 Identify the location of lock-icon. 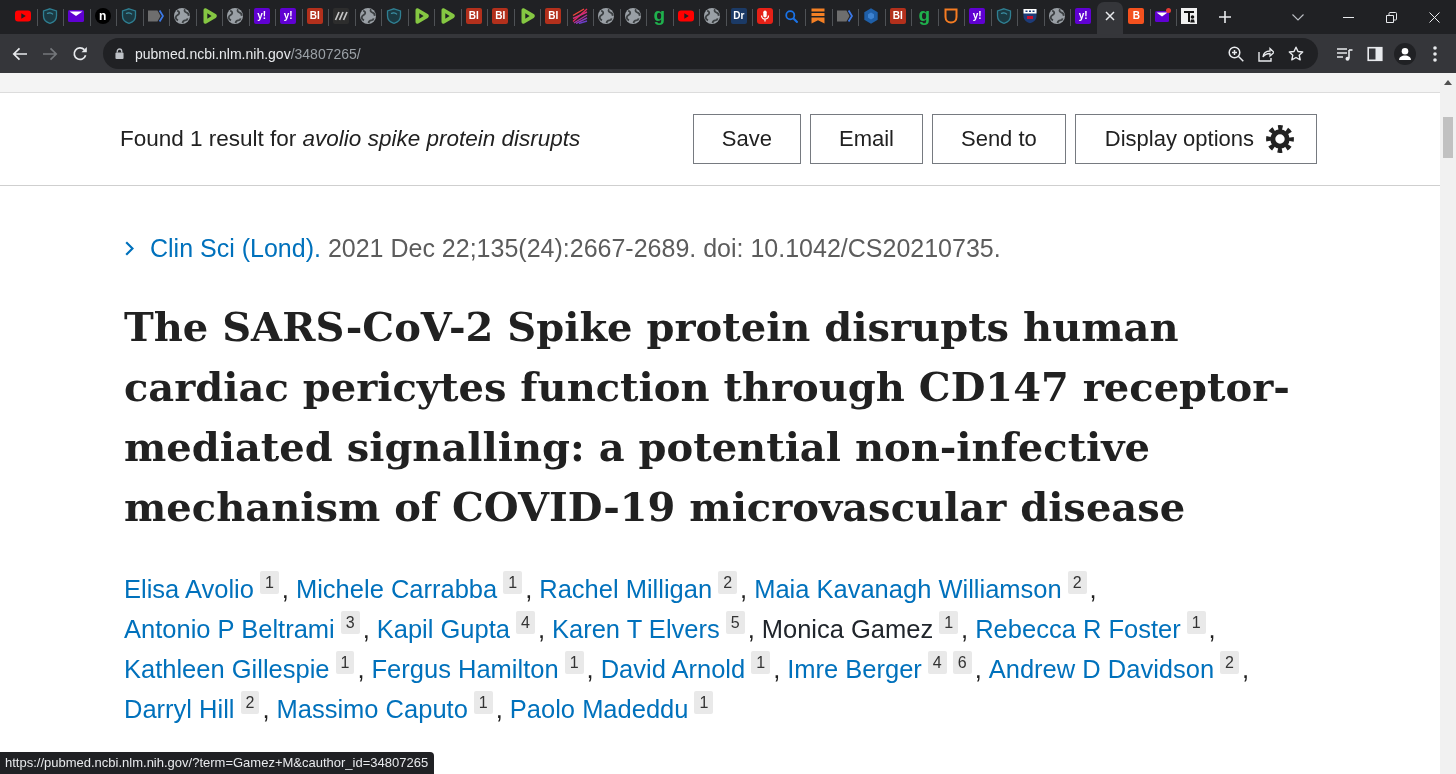
(119, 53).